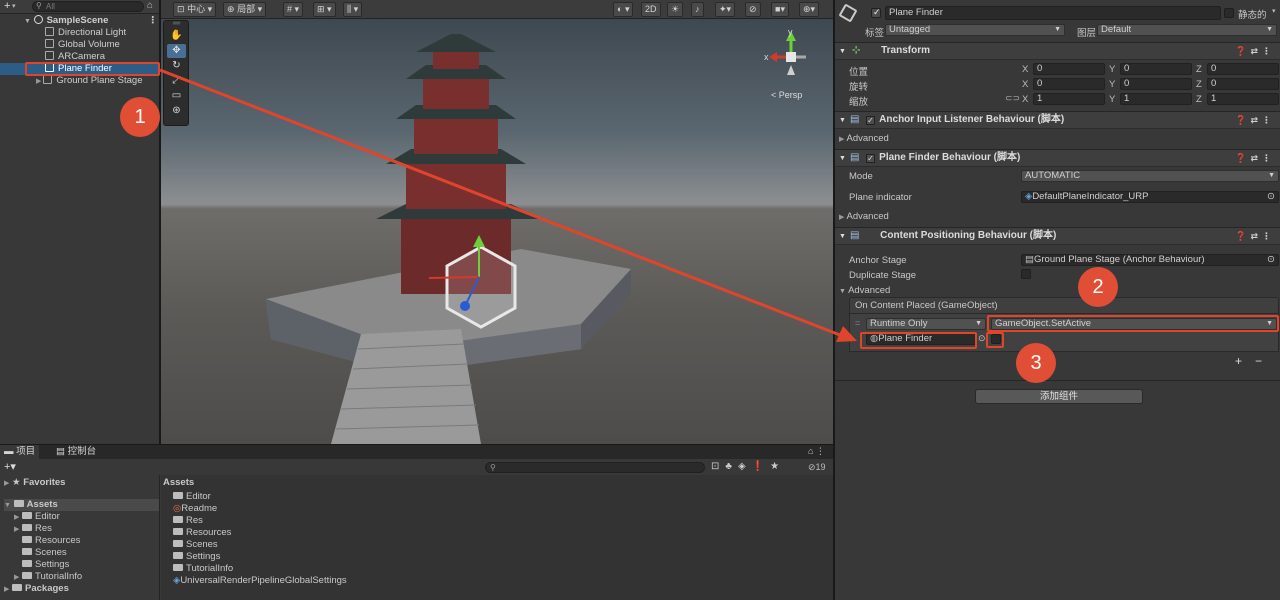 The height and width of the screenshot is (600, 1280). What do you see at coordinates (140, 117) in the screenshot?
I see `step-badge-1: 1` at bounding box center [140, 117].